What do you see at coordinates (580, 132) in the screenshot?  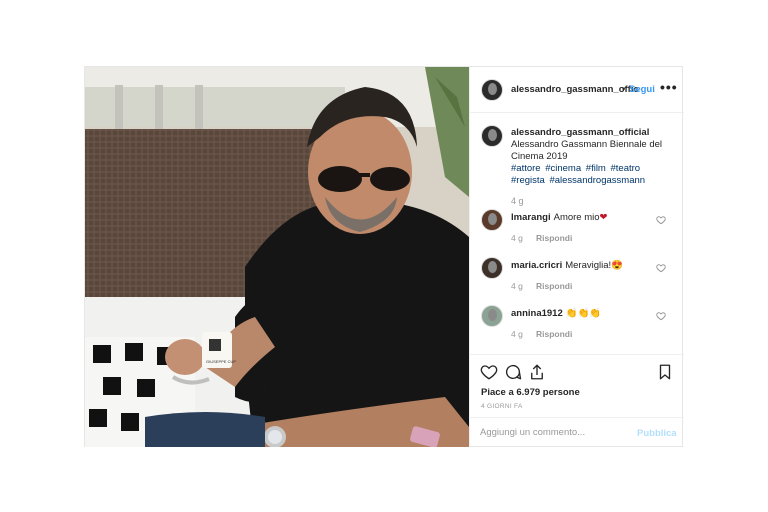 I see `caption-username: alessandro_gassmann_official` at bounding box center [580, 132].